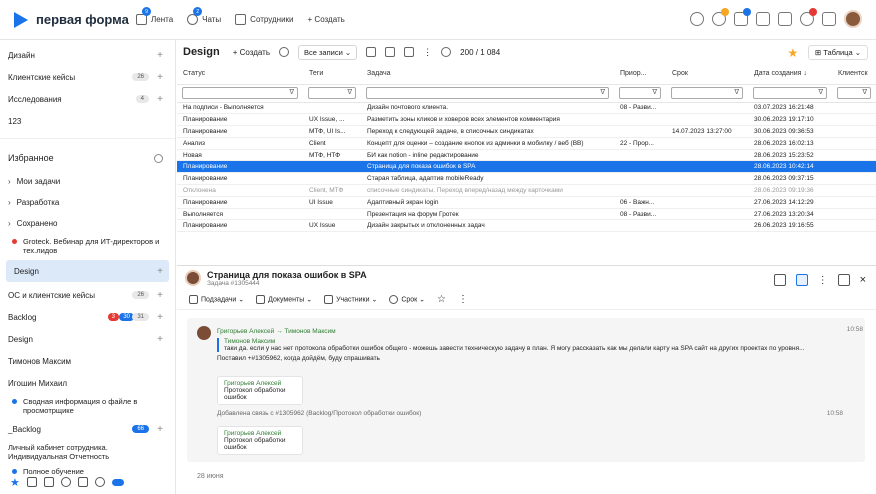 The width and height of the screenshot is (876, 494). What do you see at coordinates (287, 274) in the screenshot?
I see `detail-title: Страница для показа ошибок в SPA` at bounding box center [287, 274].